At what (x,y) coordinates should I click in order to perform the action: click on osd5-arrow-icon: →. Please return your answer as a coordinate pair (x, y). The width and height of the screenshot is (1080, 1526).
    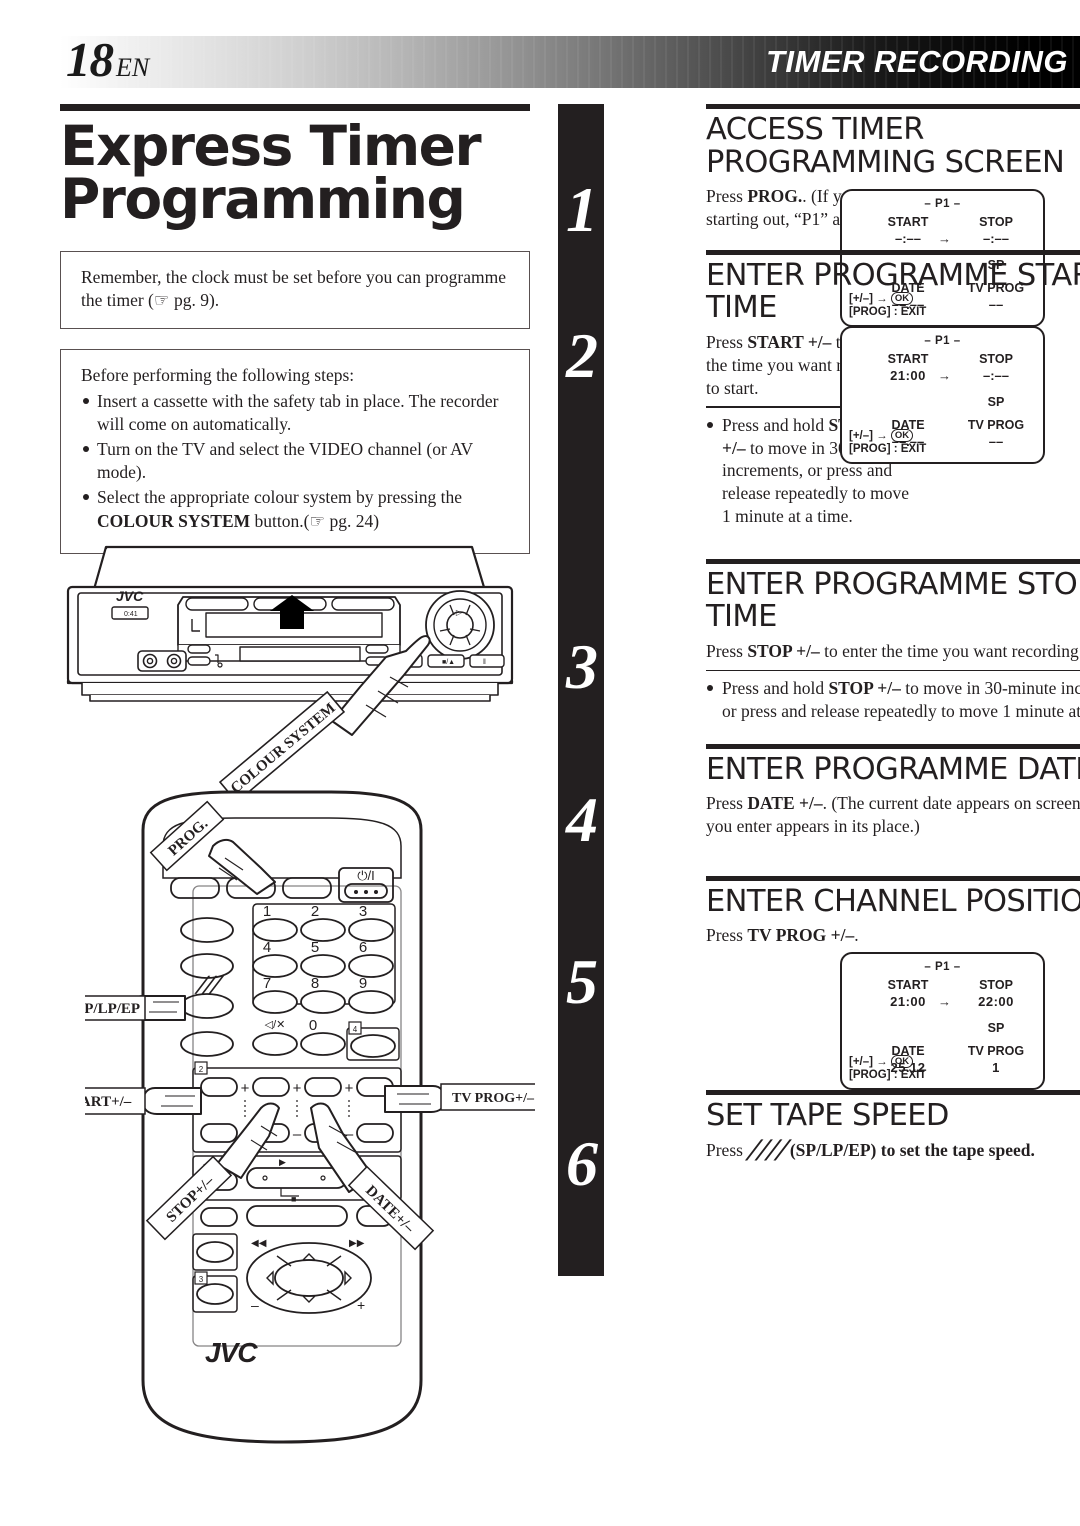
    Looking at the image, I should click on (944, 1001).